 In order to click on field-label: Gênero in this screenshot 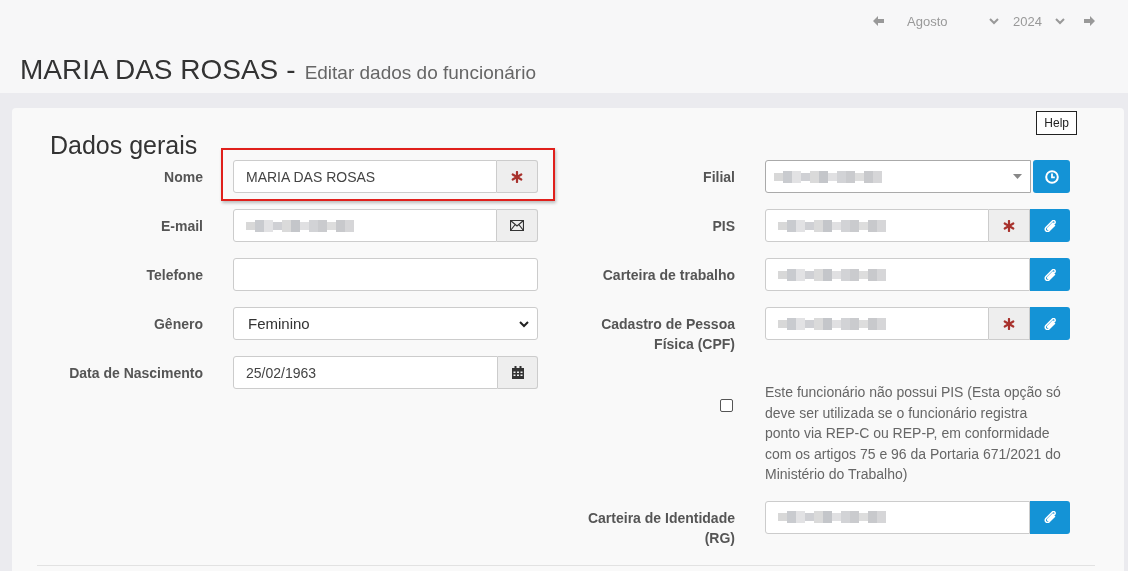, I will do `click(178, 324)`.